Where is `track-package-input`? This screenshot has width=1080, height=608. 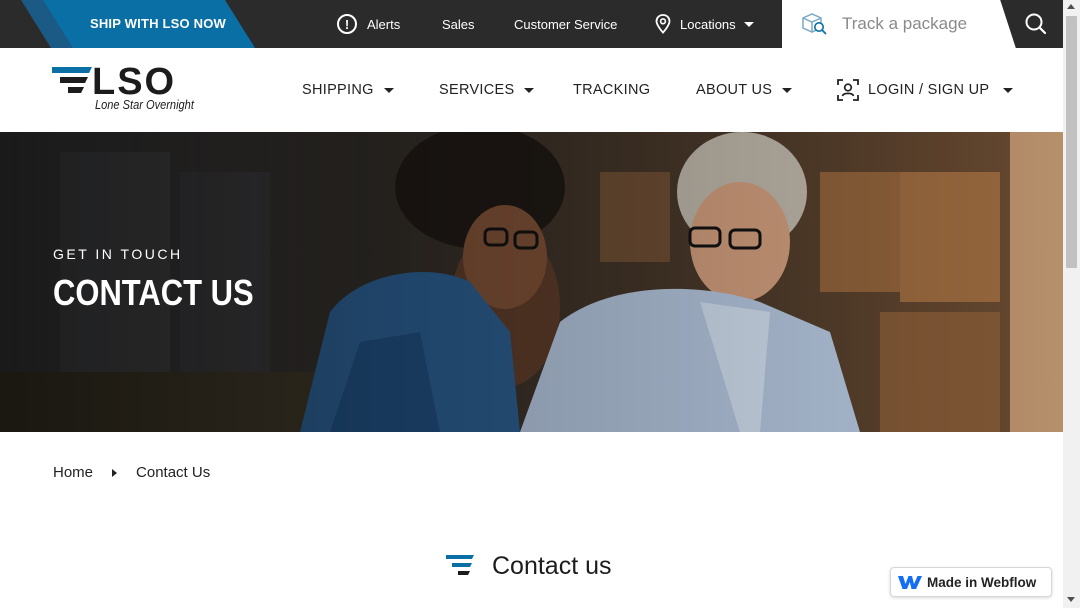
track-package-input is located at coordinates (917, 24).